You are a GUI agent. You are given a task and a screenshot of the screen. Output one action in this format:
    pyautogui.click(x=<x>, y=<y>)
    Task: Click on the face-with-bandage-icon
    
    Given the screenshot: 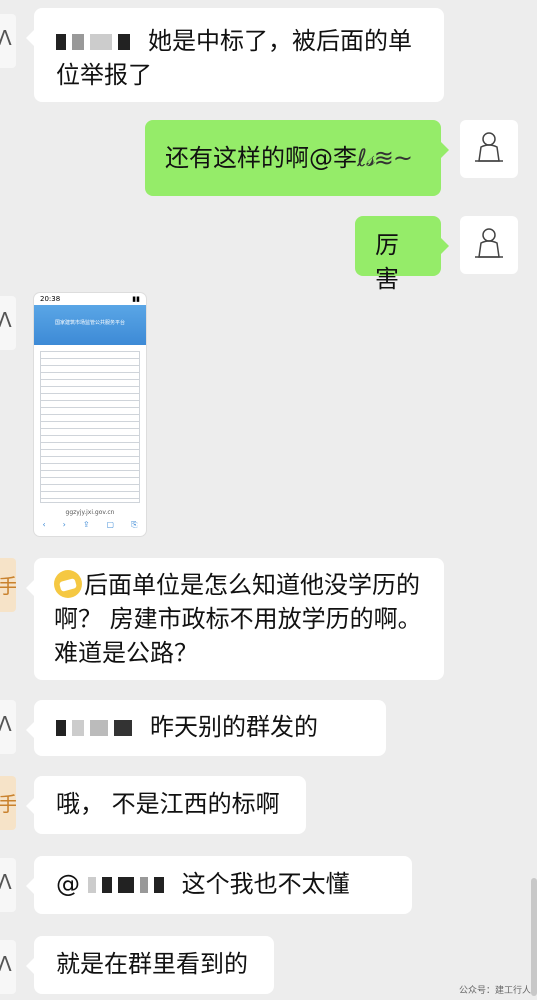 What is the action you would take?
    pyautogui.click(x=68, y=584)
    